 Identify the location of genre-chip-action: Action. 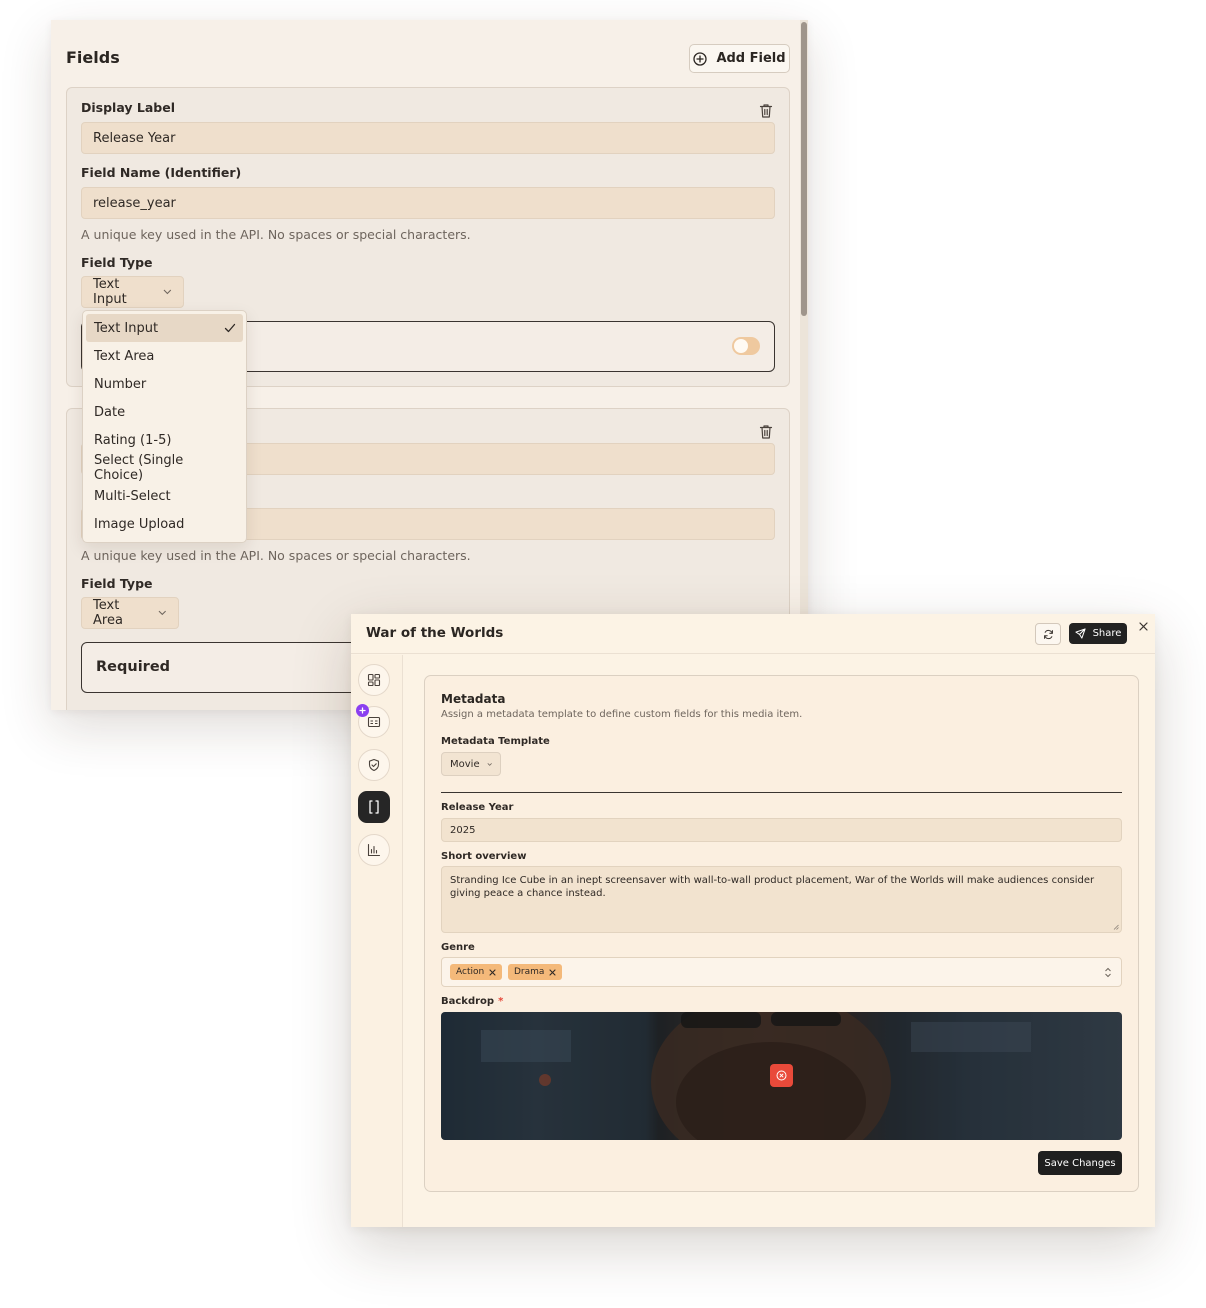
(476, 972).